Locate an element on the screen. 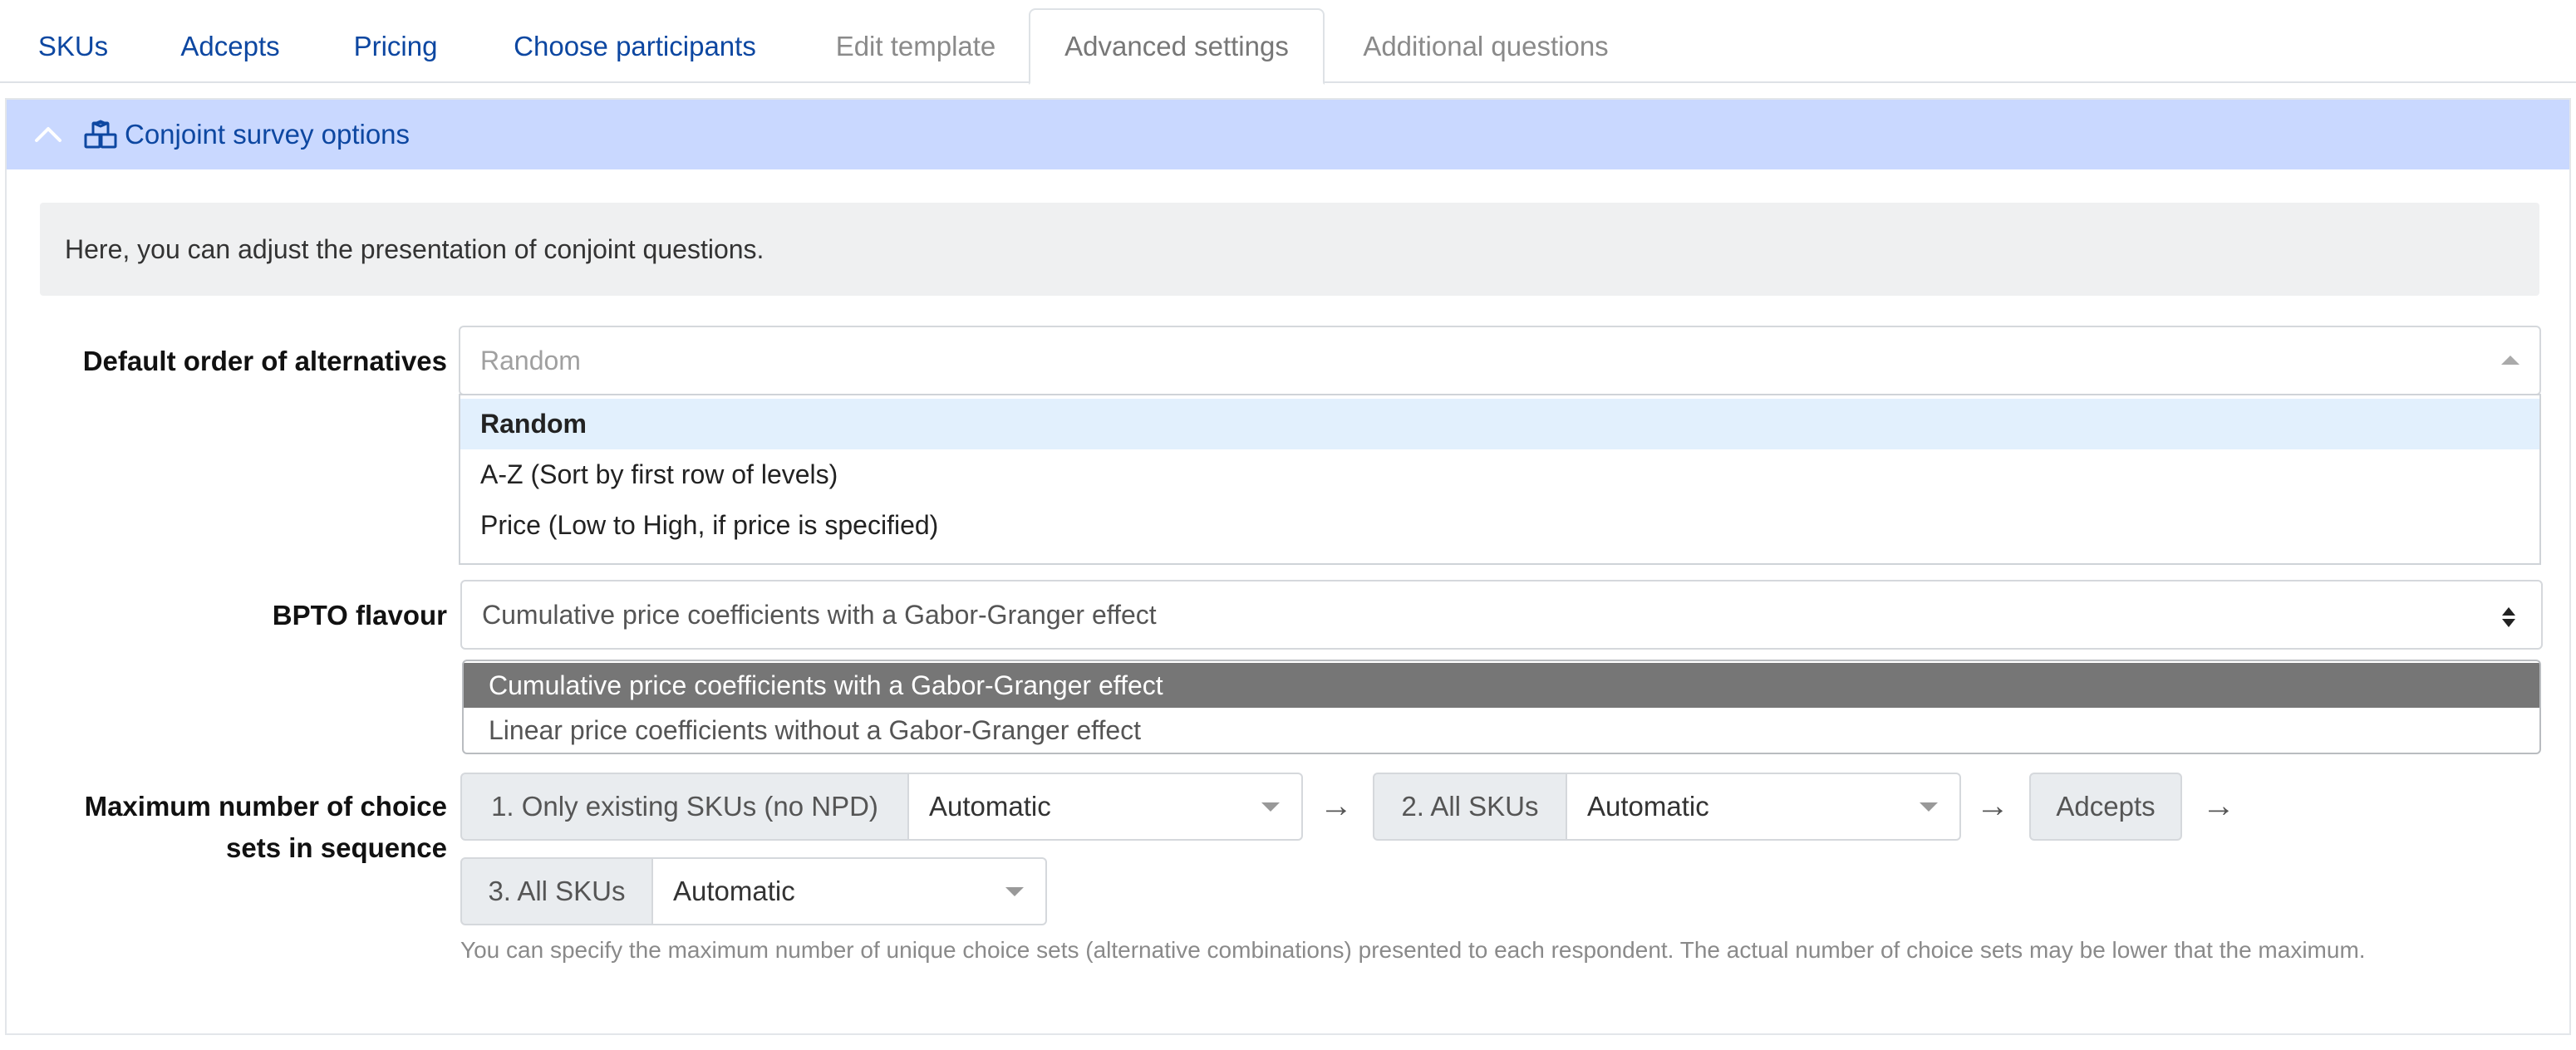  bpto-label: BPTO flavour is located at coordinates (359, 615).